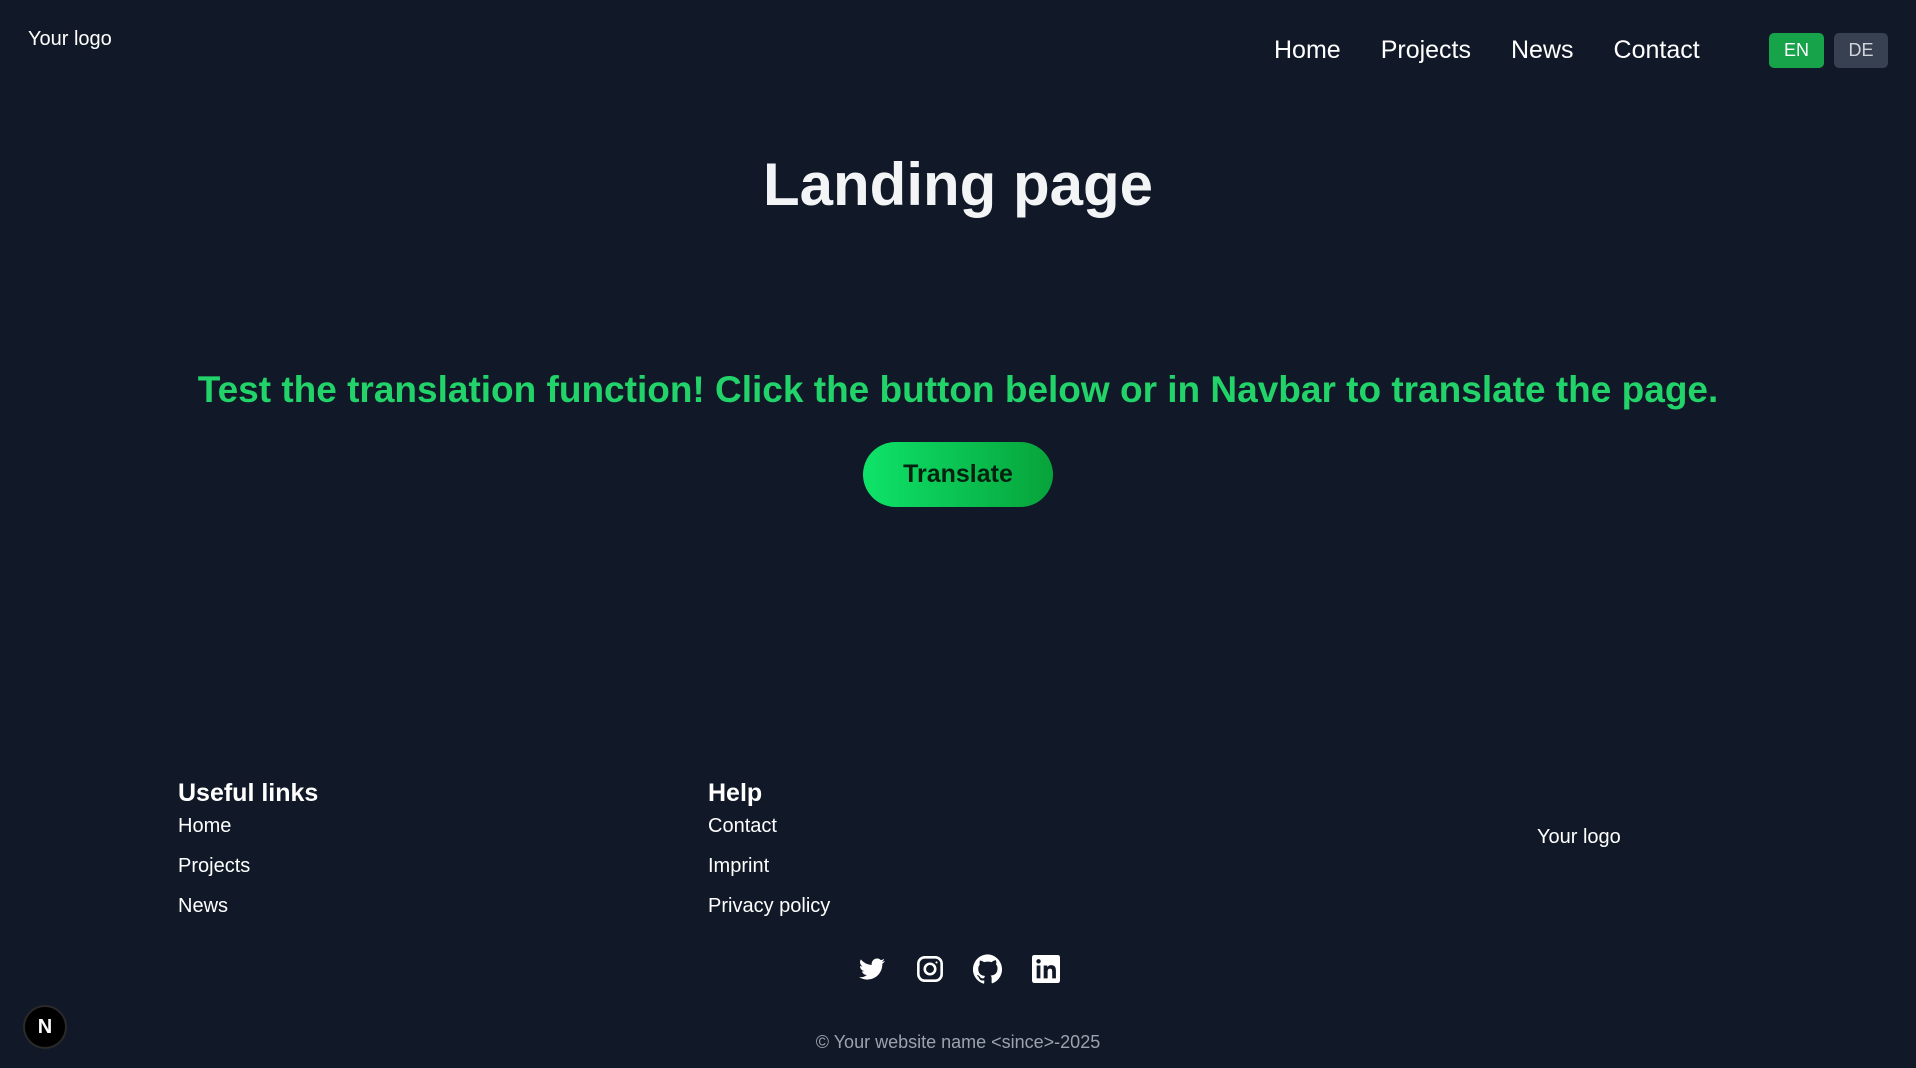 The image size is (1916, 1068). What do you see at coordinates (872, 969) in the screenshot?
I see `twitter-icon` at bounding box center [872, 969].